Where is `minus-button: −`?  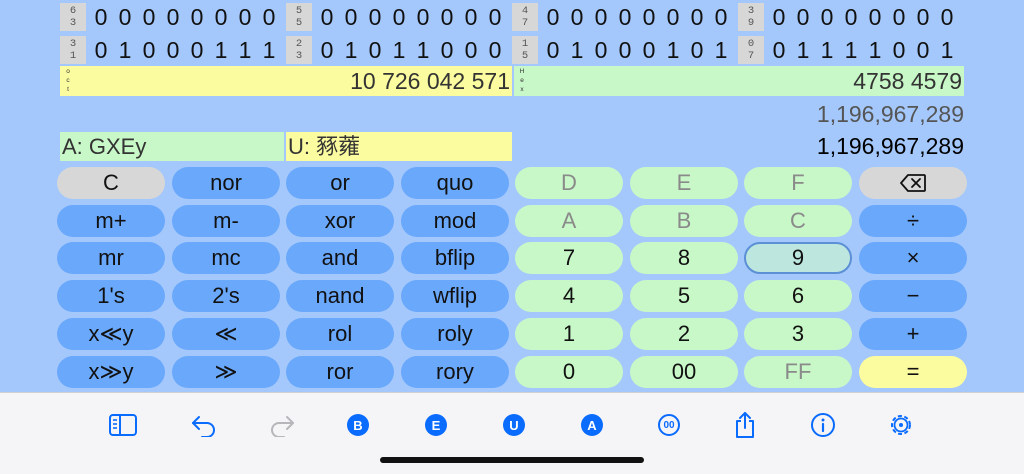 minus-button: − is located at coordinates (913, 296).